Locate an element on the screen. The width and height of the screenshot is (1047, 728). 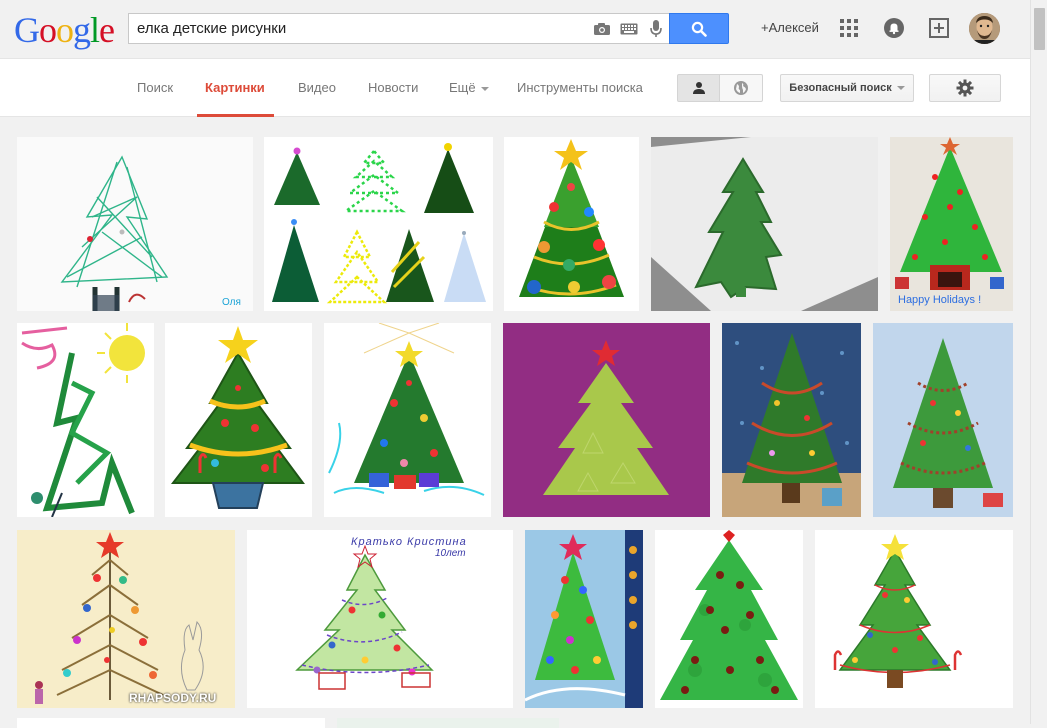
search-tools-button: Инструменты поиска is located at coordinates (580, 87).